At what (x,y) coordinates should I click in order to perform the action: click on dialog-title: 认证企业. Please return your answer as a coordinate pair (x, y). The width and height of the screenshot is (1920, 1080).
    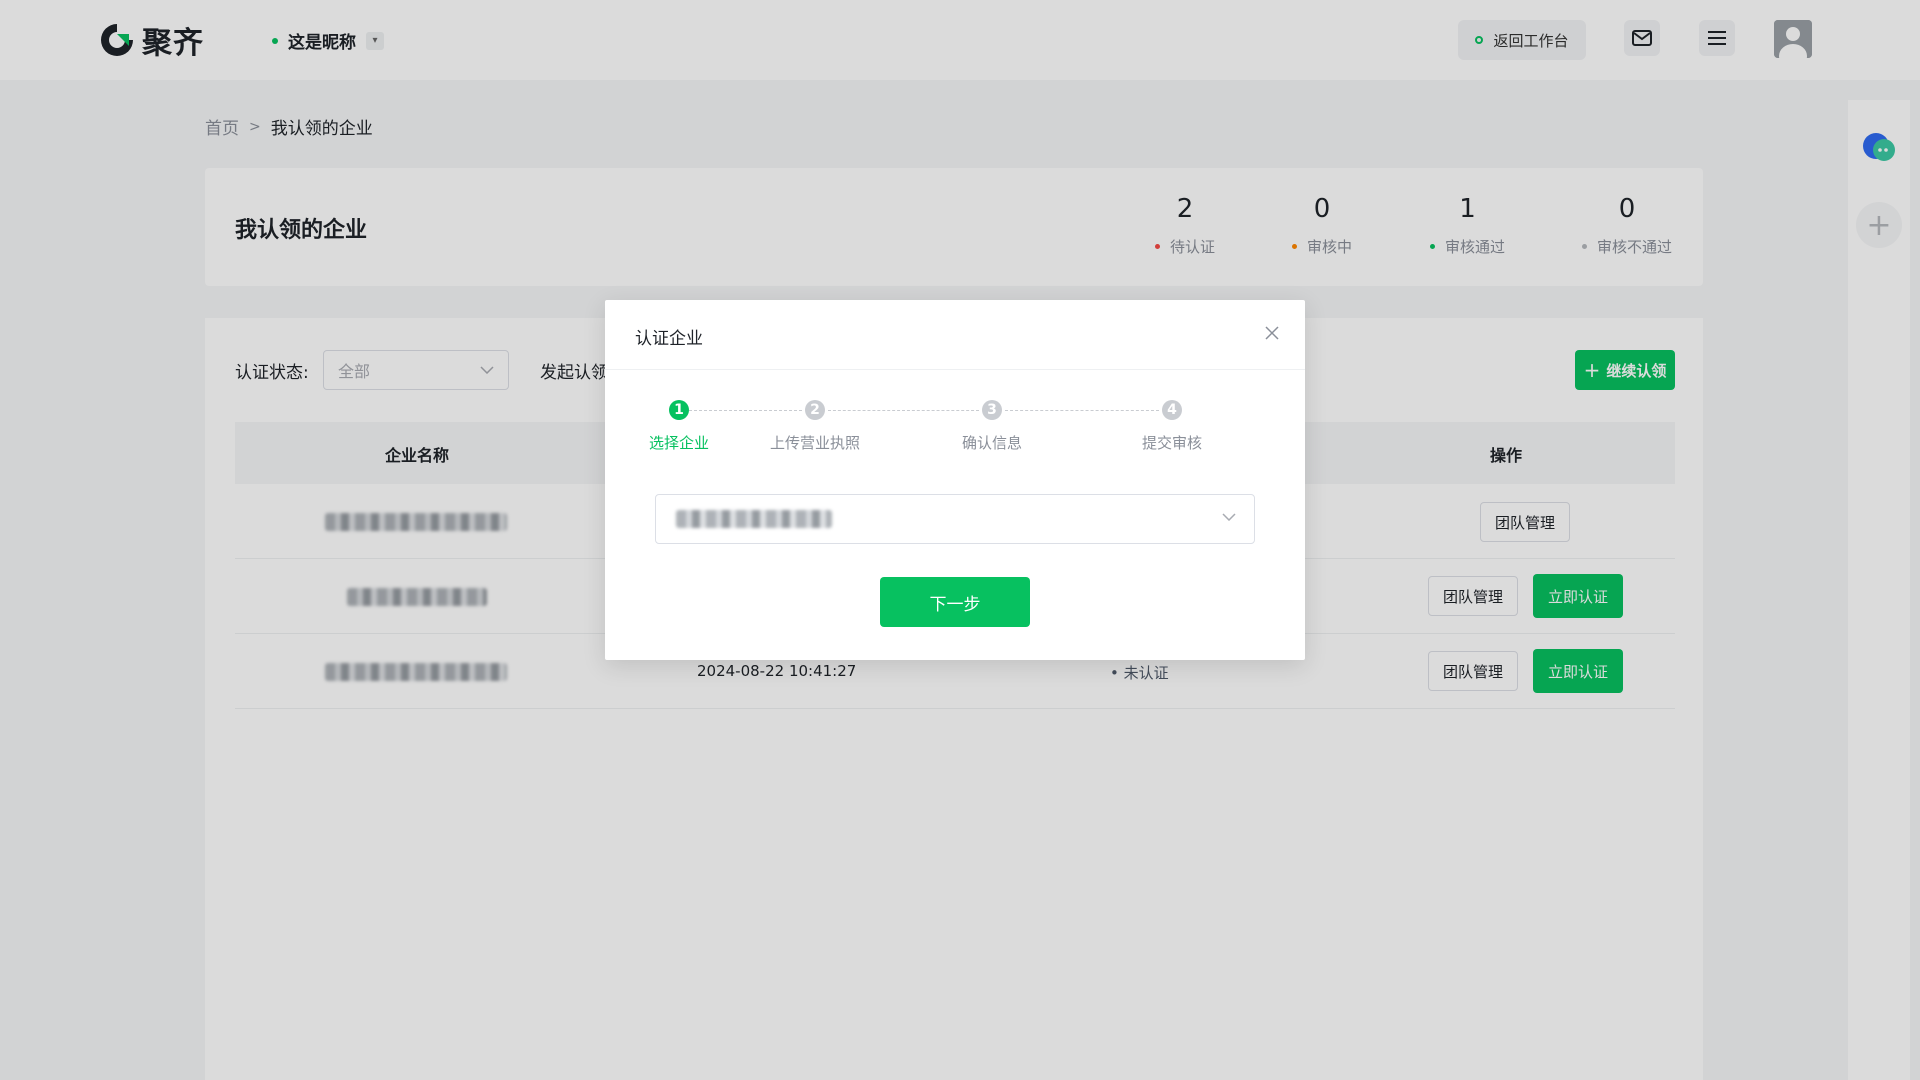
    Looking at the image, I should click on (669, 339).